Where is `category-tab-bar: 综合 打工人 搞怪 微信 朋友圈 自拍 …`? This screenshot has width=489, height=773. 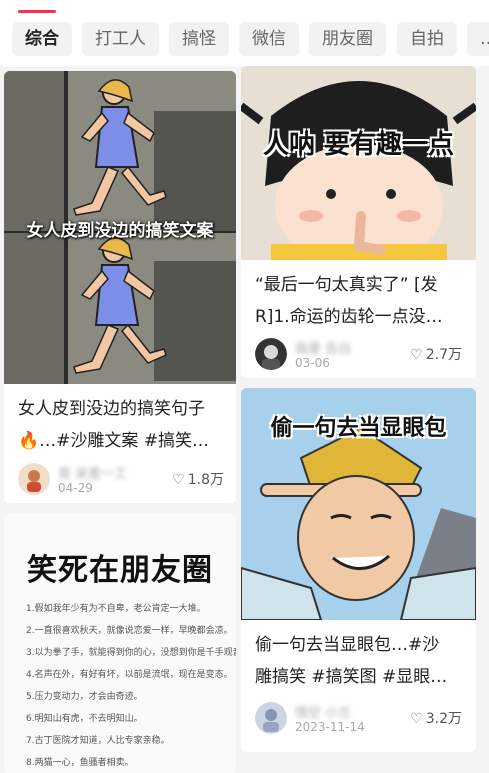
category-tab-bar: 综合 打工人 搞怪 微信 朋友圈 自拍 … is located at coordinates (244, 33).